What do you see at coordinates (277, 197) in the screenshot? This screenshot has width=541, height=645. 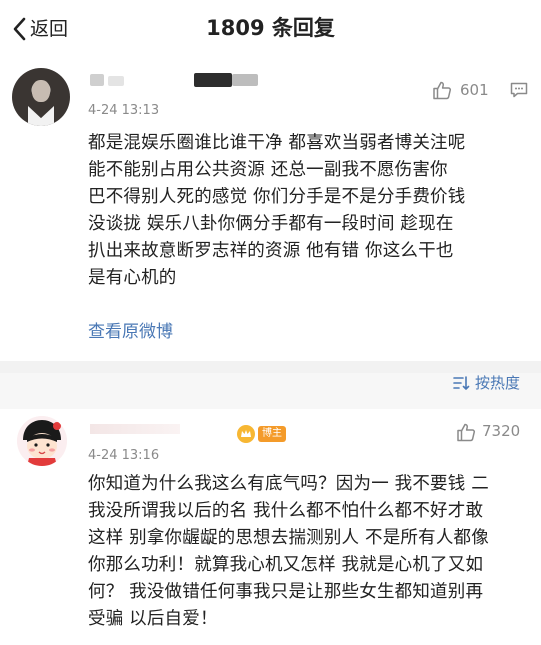 I see `comment-line: 巴不得别人死的感觉 你们分手是不是分手费价钱` at bounding box center [277, 197].